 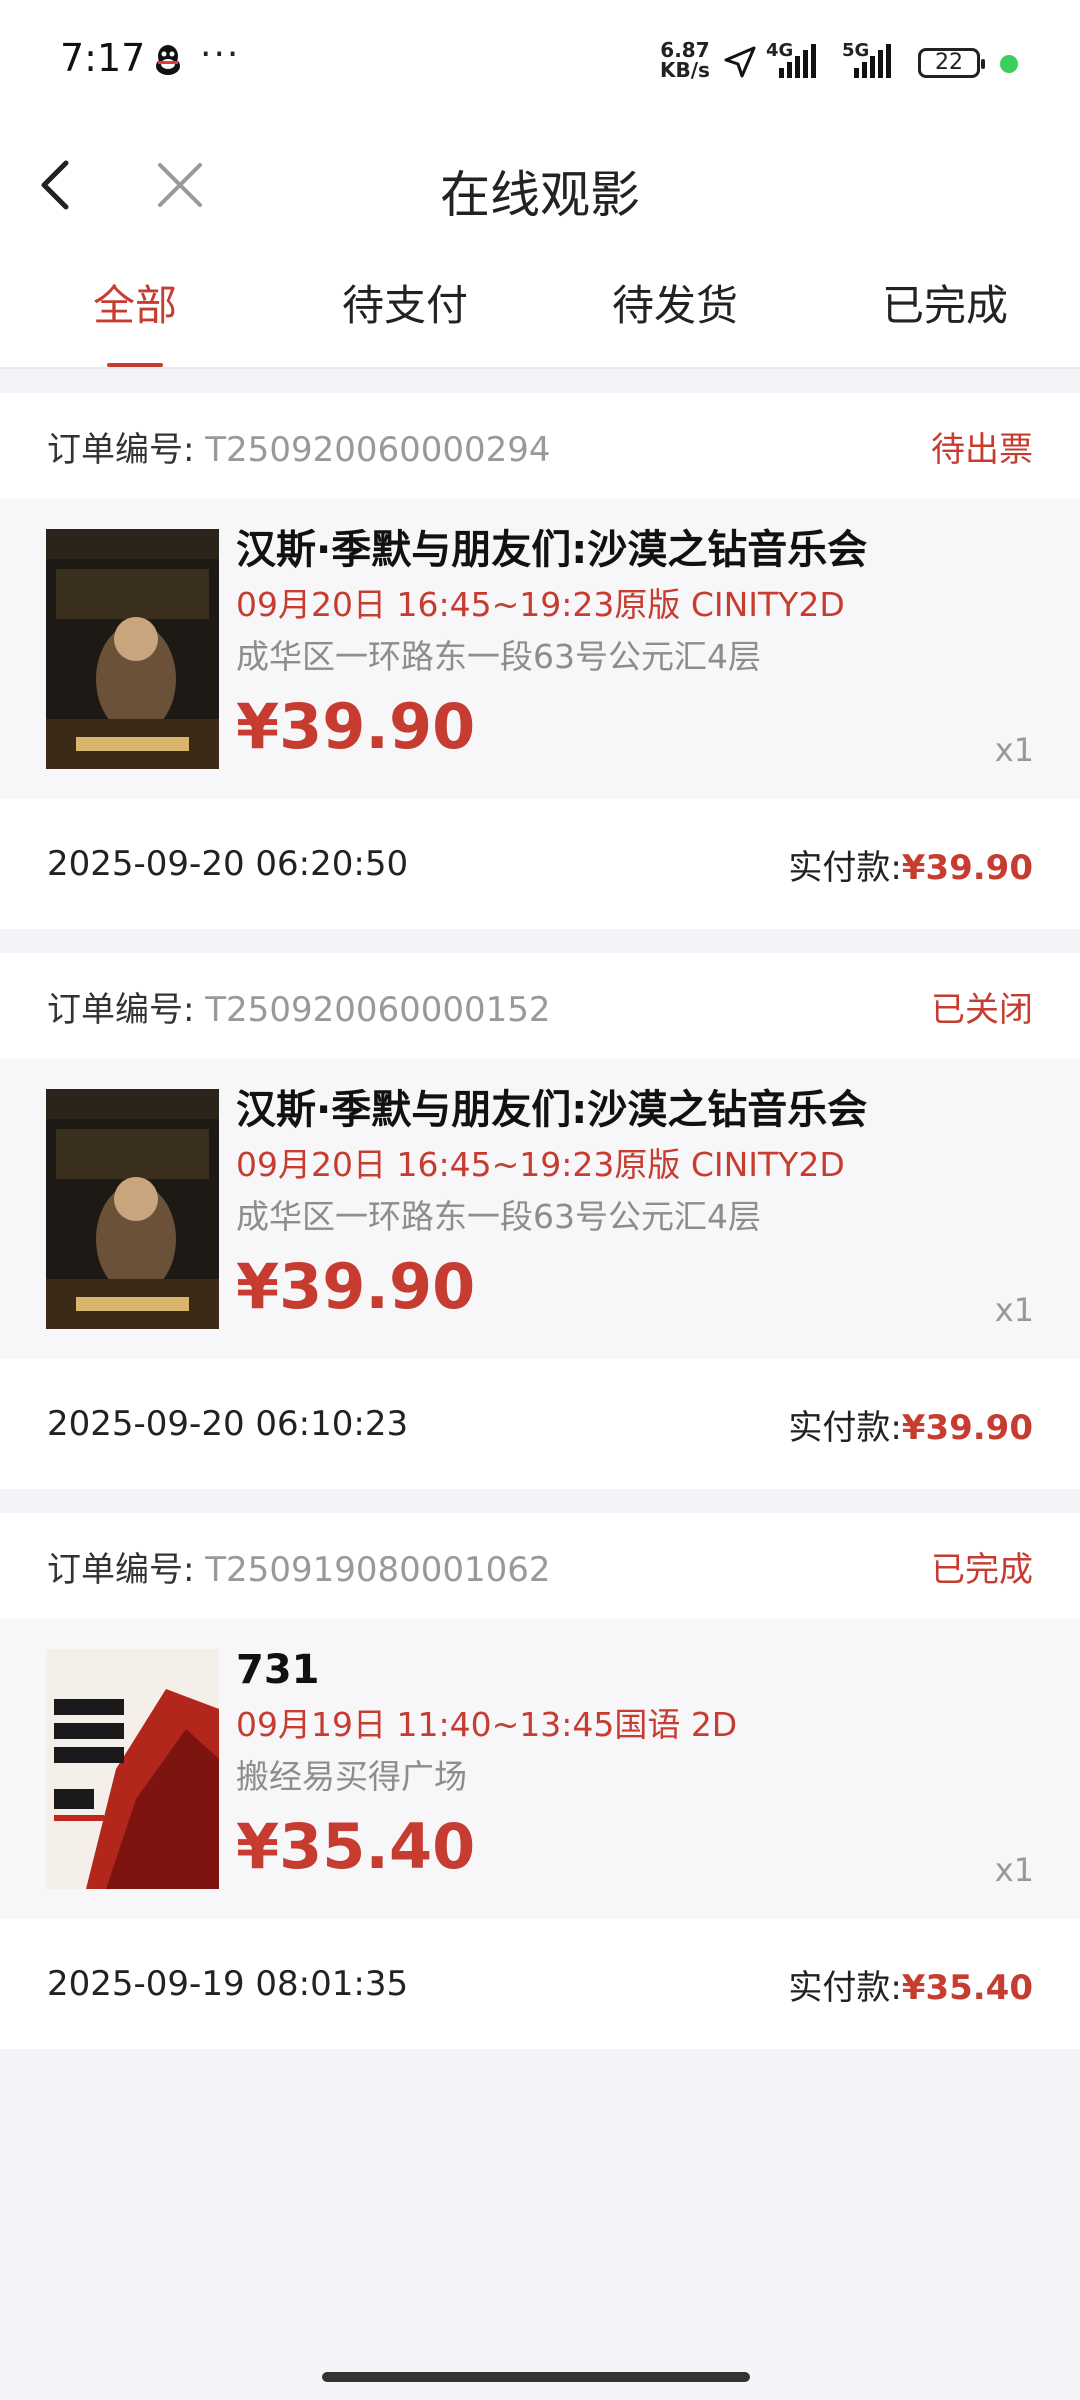 What do you see at coordinates (378, 1569) in the screenshot?
I see `order-number: T250919080001062` at bounding box center [378, 1569].